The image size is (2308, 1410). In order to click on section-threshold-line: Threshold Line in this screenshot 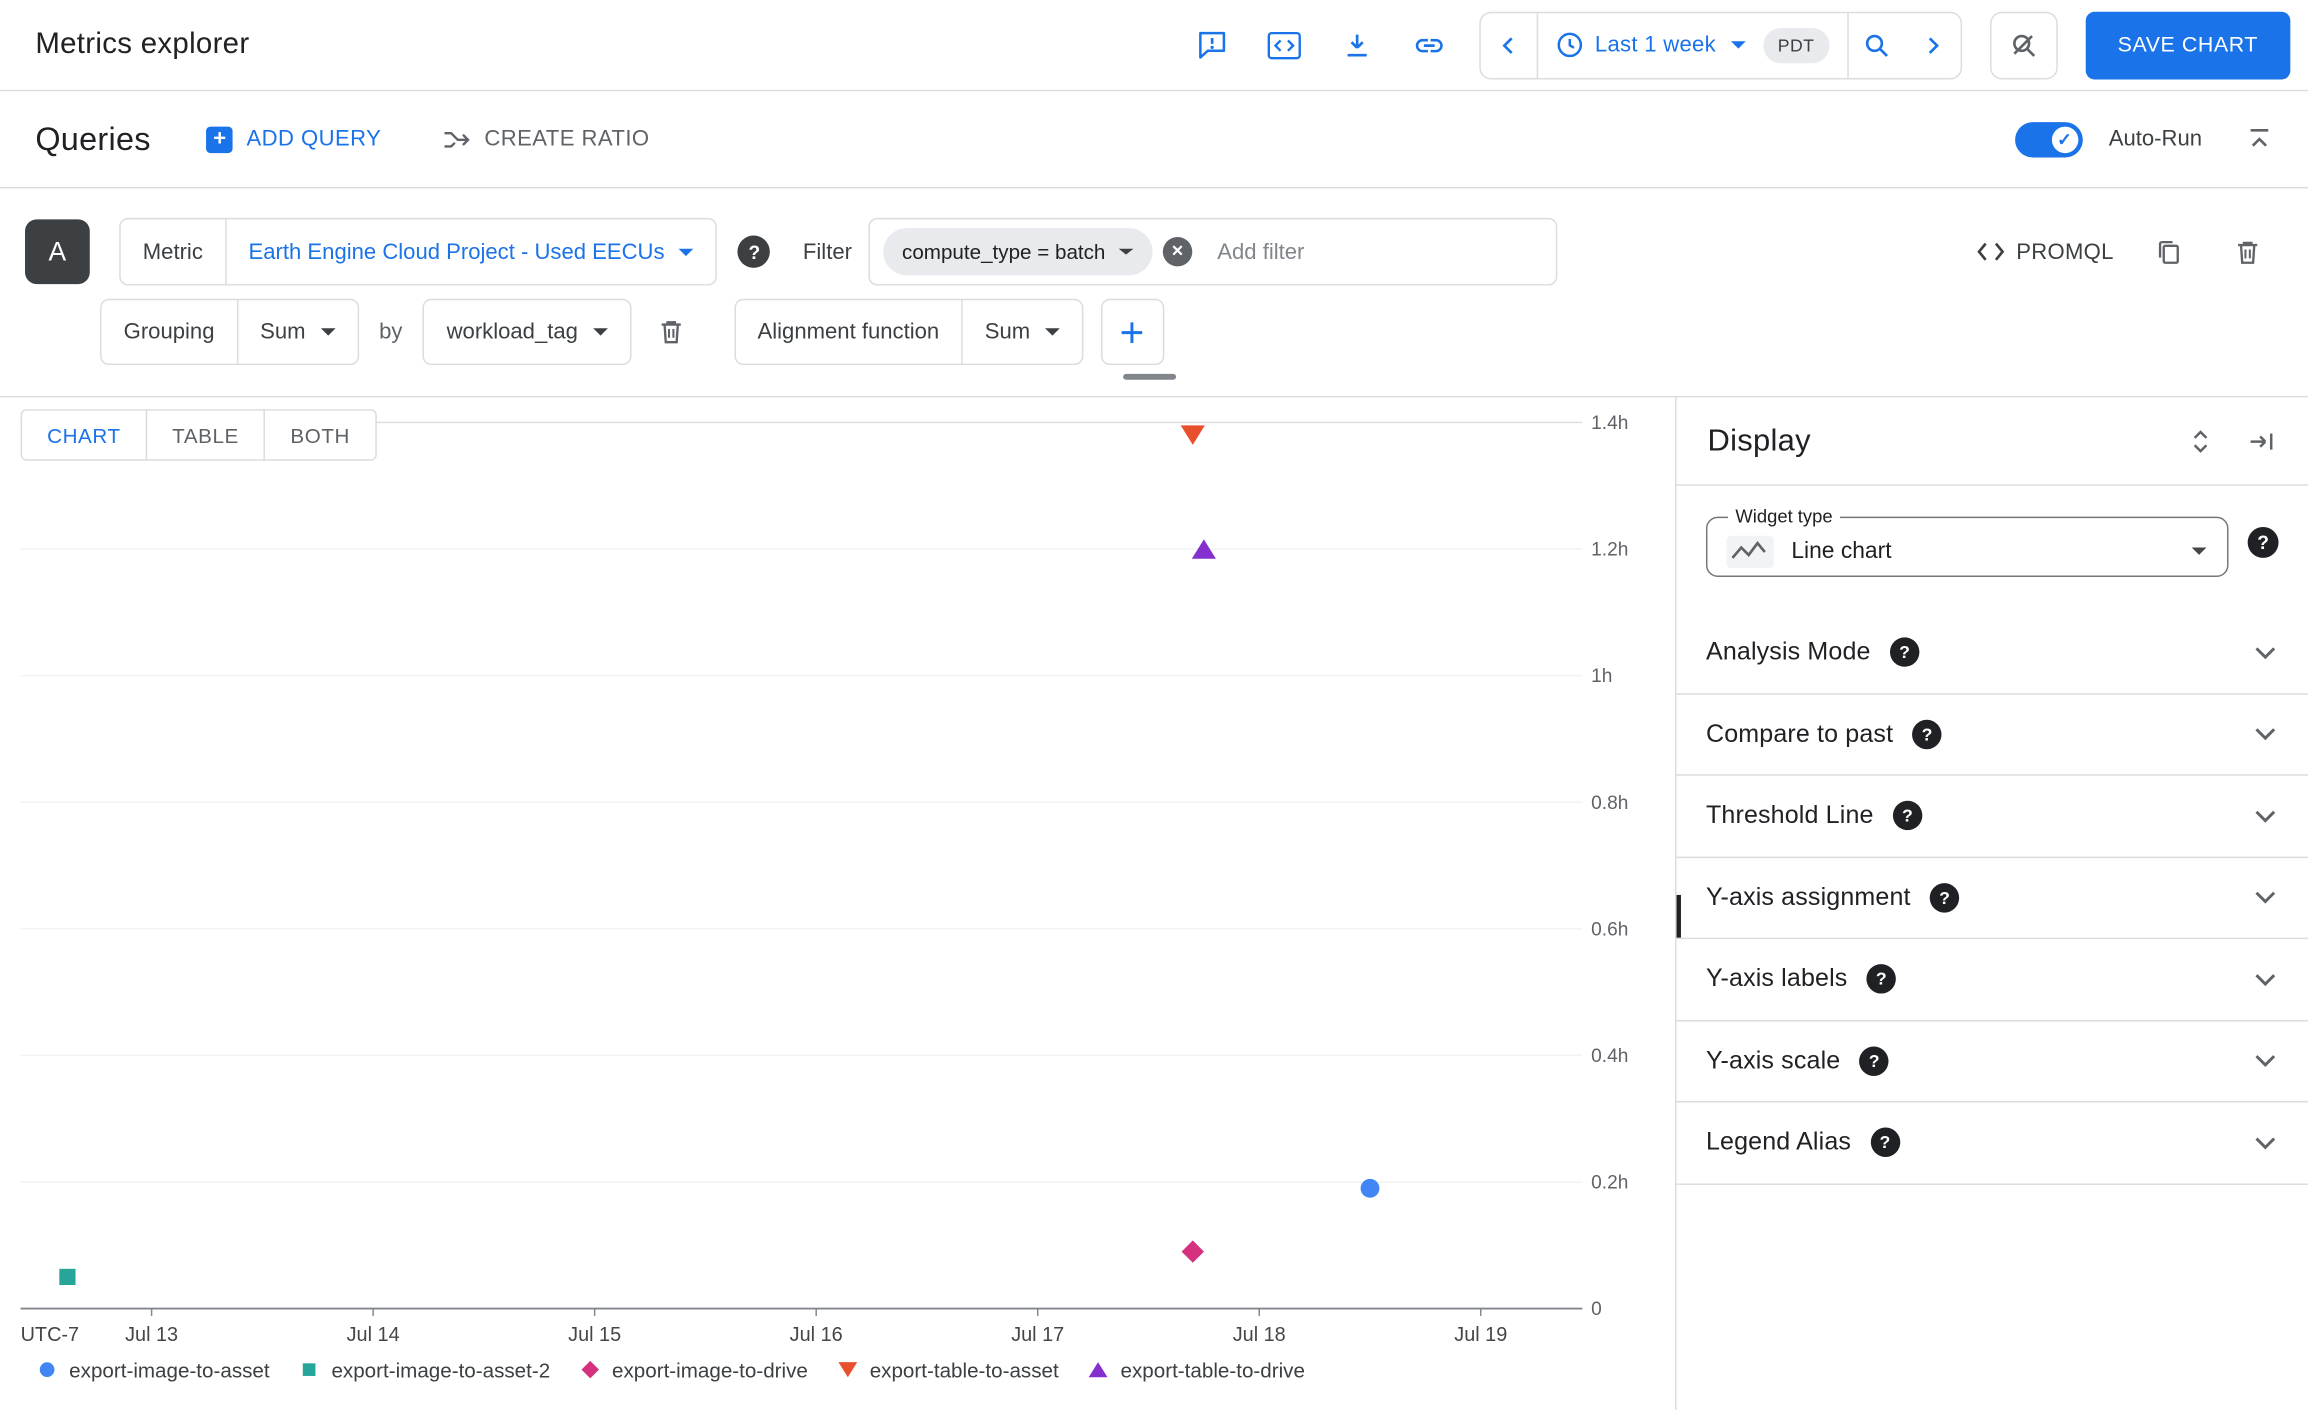, I will do `click(1992, 817)`.